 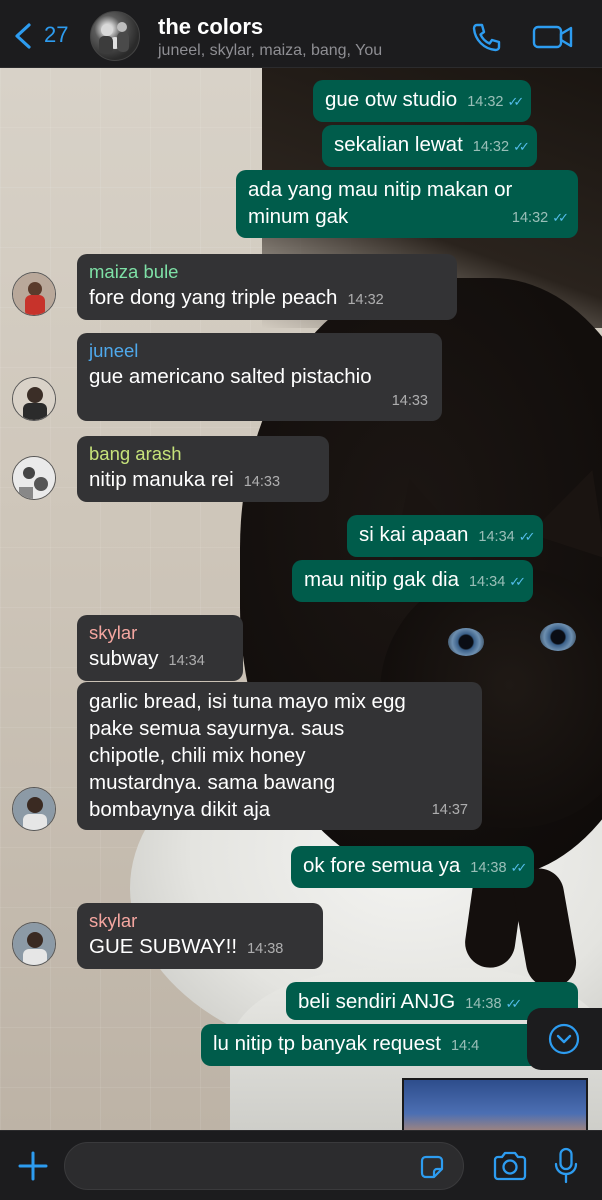 What do you see at coordinates (160, 648) in the screenshot?
I see `message-bubble-incoming: skylar subway 14:34` at bounding box center [160, 648].